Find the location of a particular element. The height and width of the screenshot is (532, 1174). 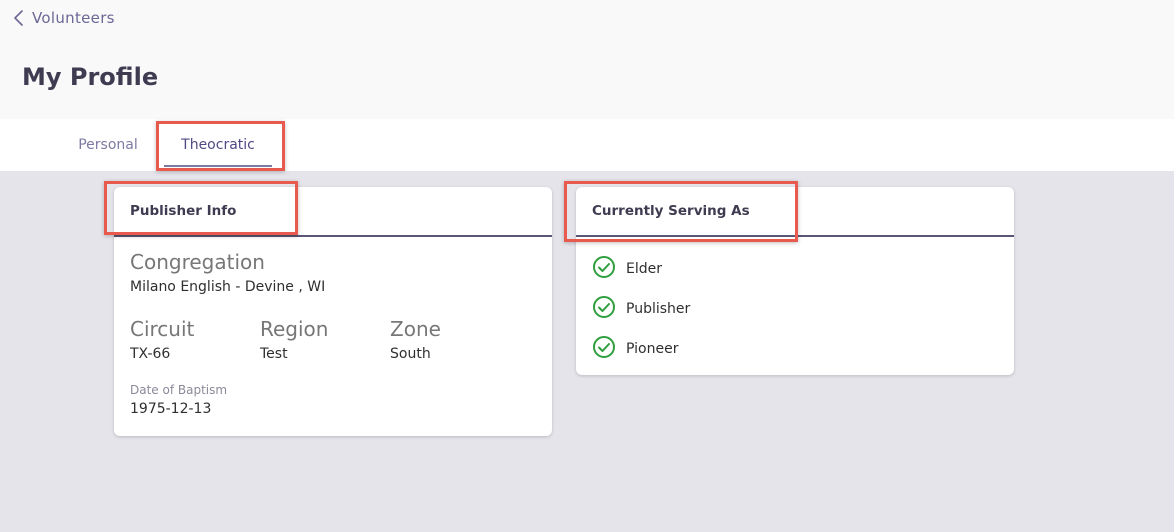

chevron-left-icon is located at coordinates (18, 18).